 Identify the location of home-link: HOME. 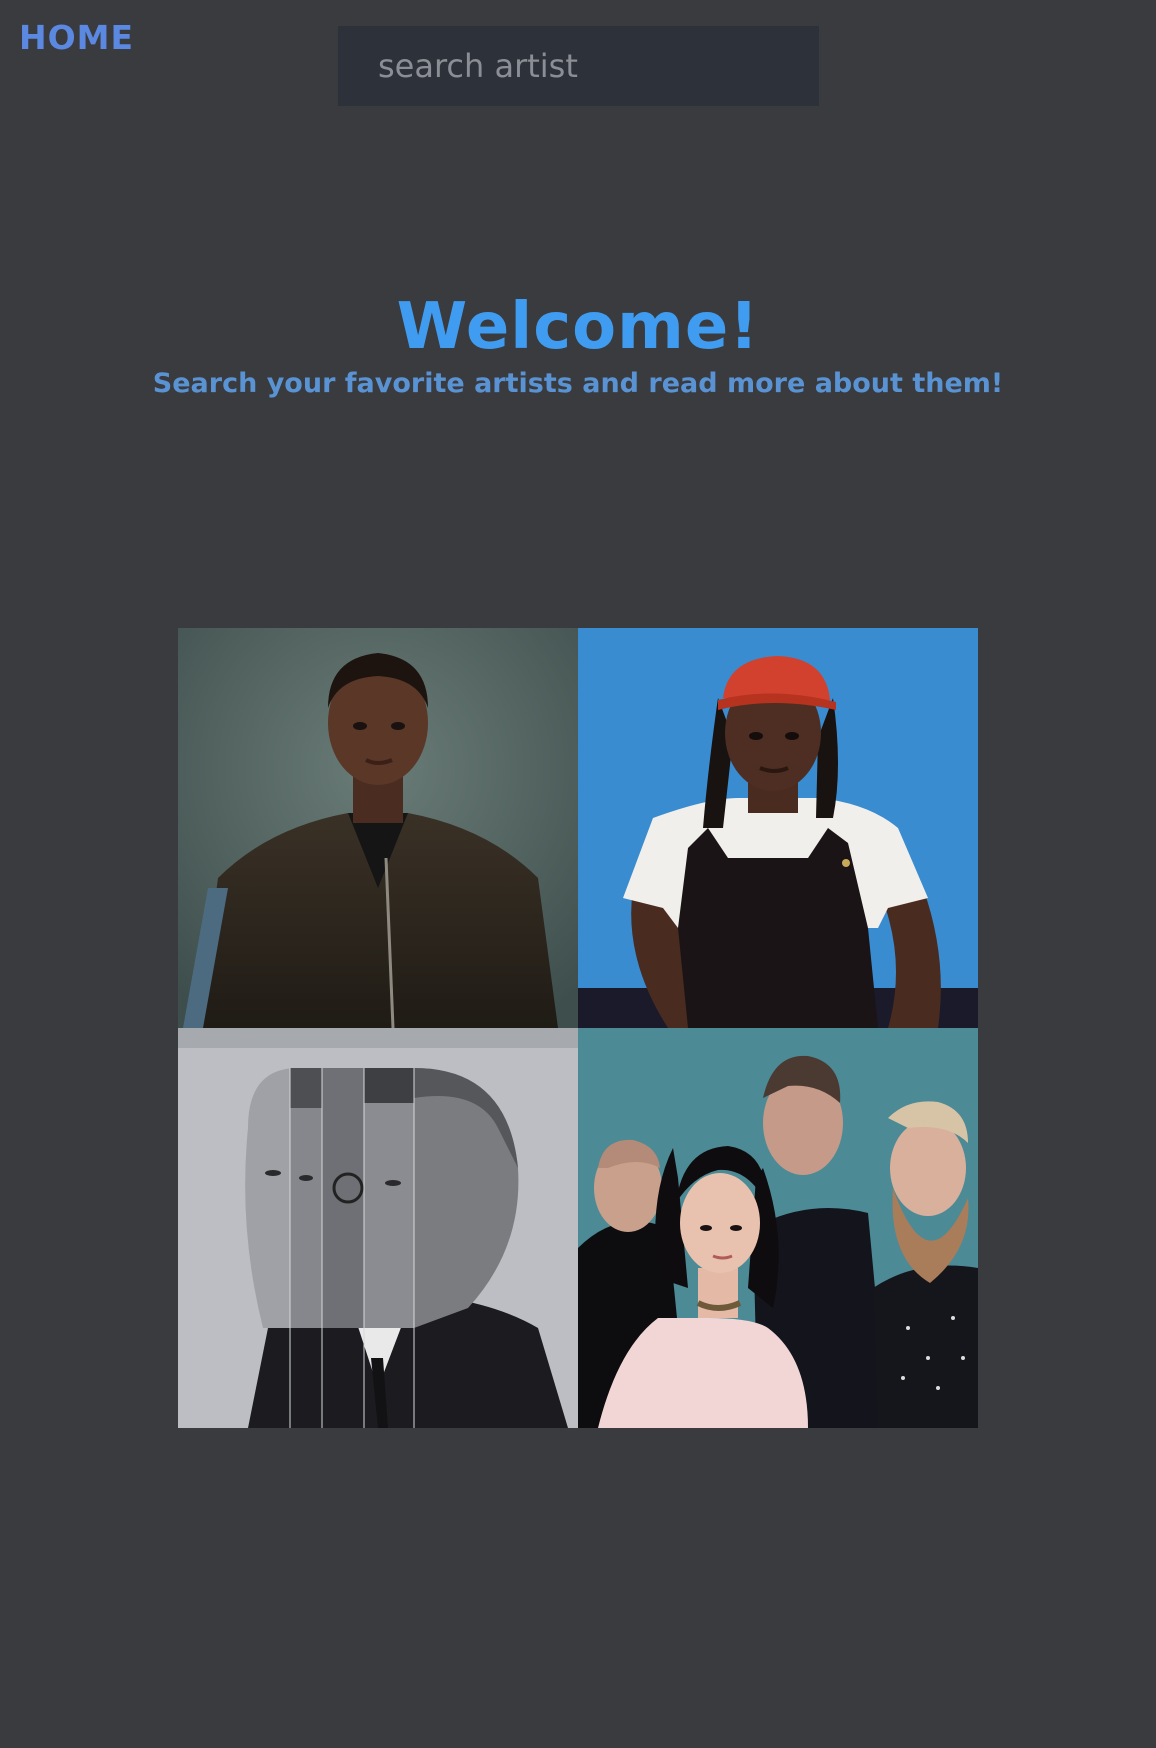
(76, 37).